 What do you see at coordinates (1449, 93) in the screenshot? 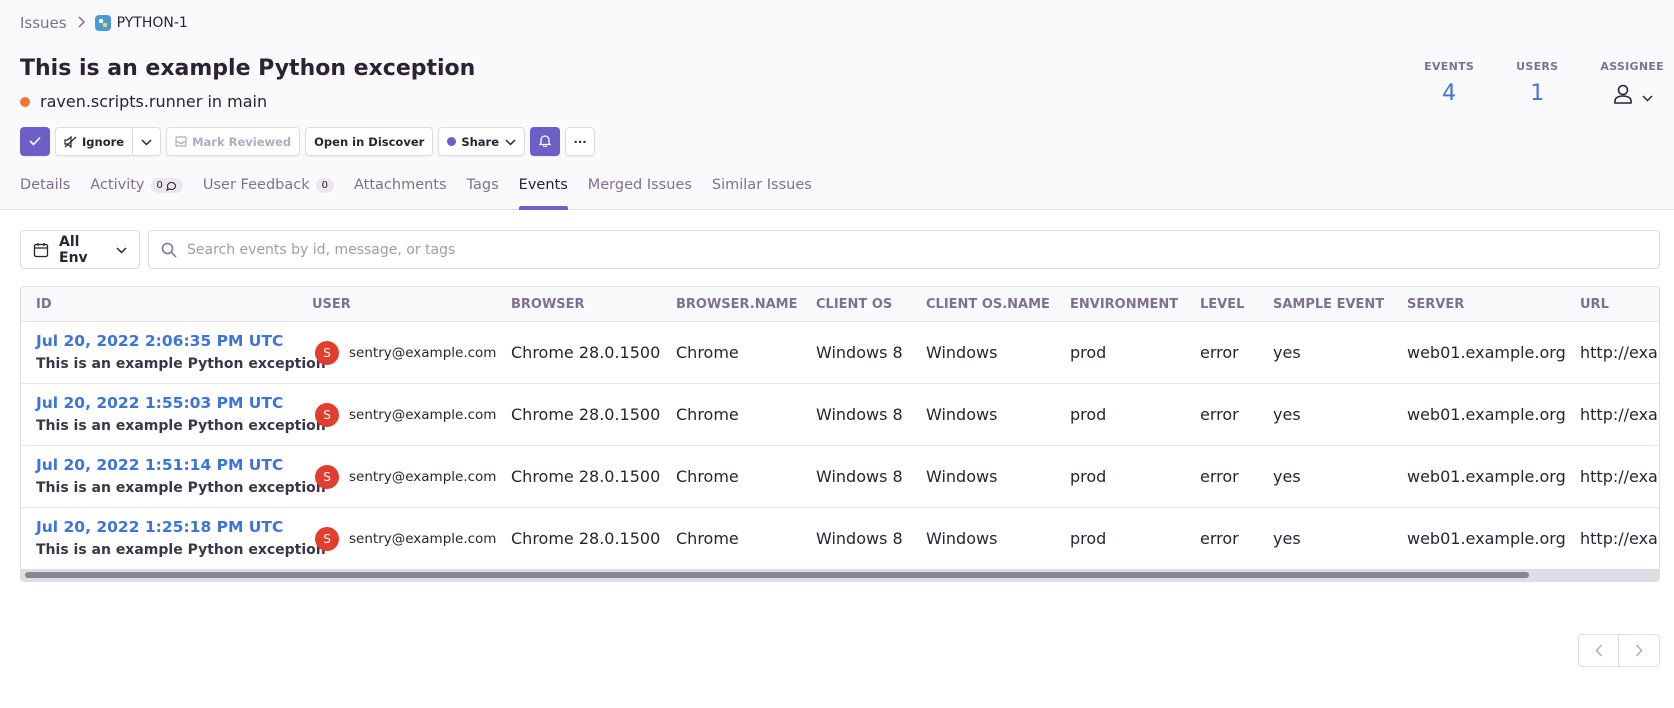
I see `events-count: 4` at bounding box center [1449, 93].